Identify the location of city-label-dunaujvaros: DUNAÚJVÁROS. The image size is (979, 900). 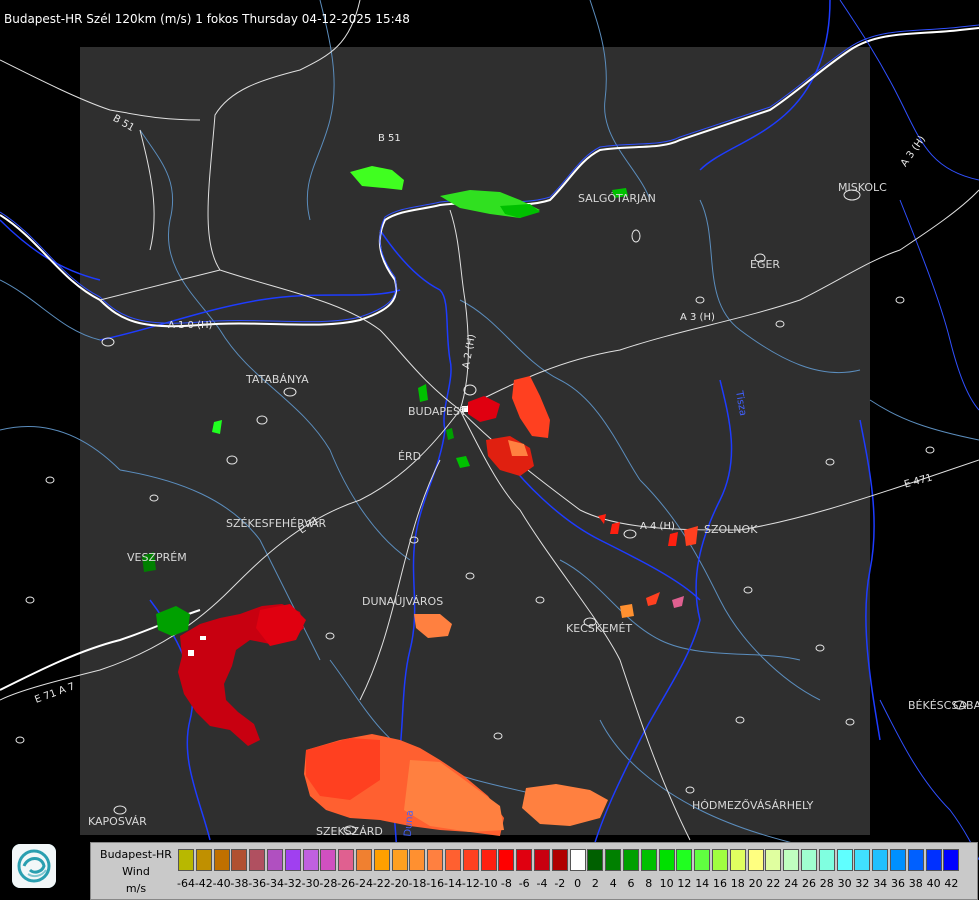
(403, 601).